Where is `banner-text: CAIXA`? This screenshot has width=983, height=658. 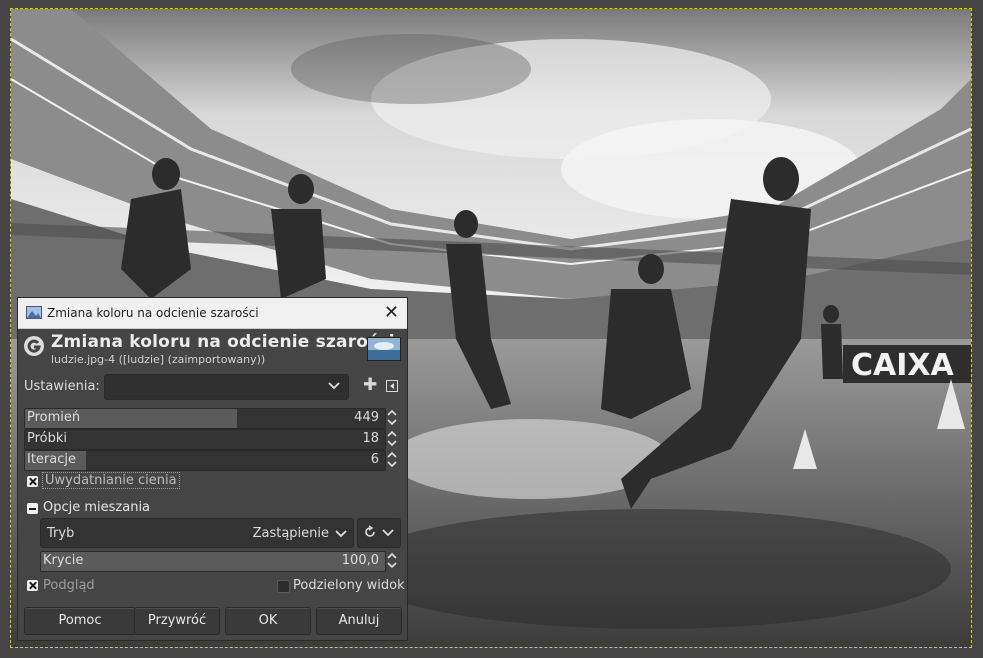 banner-text: CAIXA is located at coordinates (903, 365).